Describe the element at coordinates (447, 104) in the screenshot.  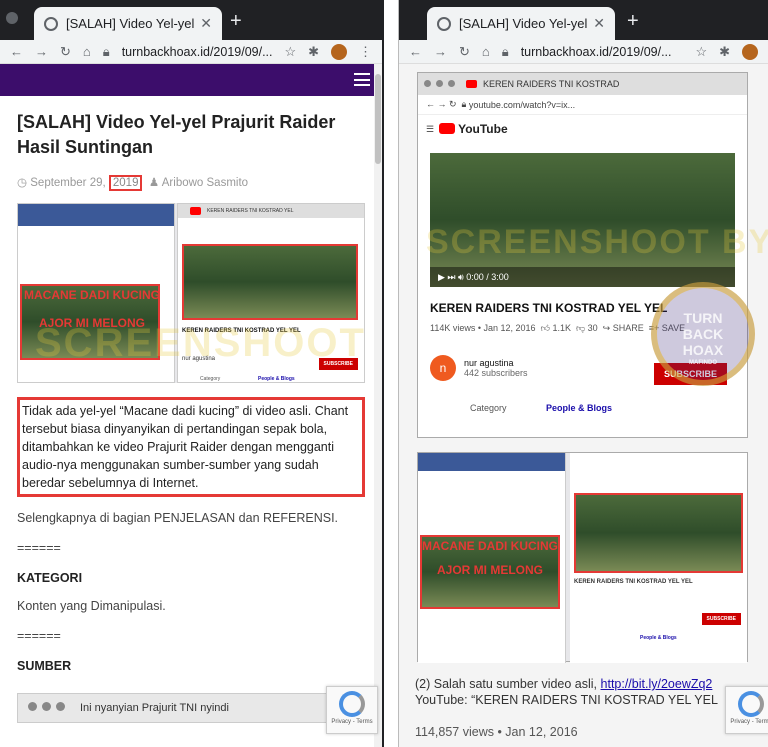
I see `nav-icons: ← → ↻ 🔒︎` at that location.